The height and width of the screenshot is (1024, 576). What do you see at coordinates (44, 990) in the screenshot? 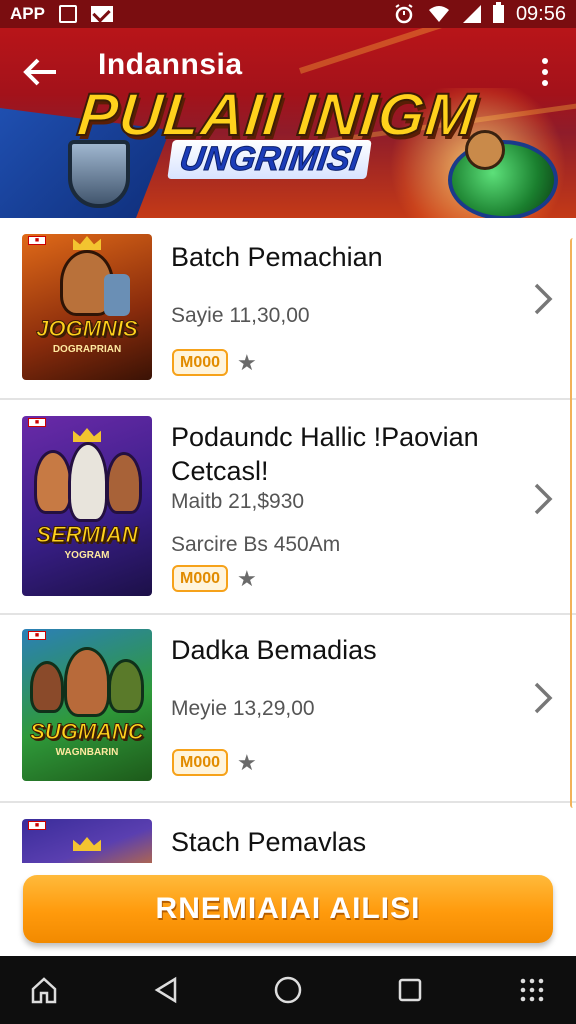
I see `home-icon` at bounding box center [44, 990].